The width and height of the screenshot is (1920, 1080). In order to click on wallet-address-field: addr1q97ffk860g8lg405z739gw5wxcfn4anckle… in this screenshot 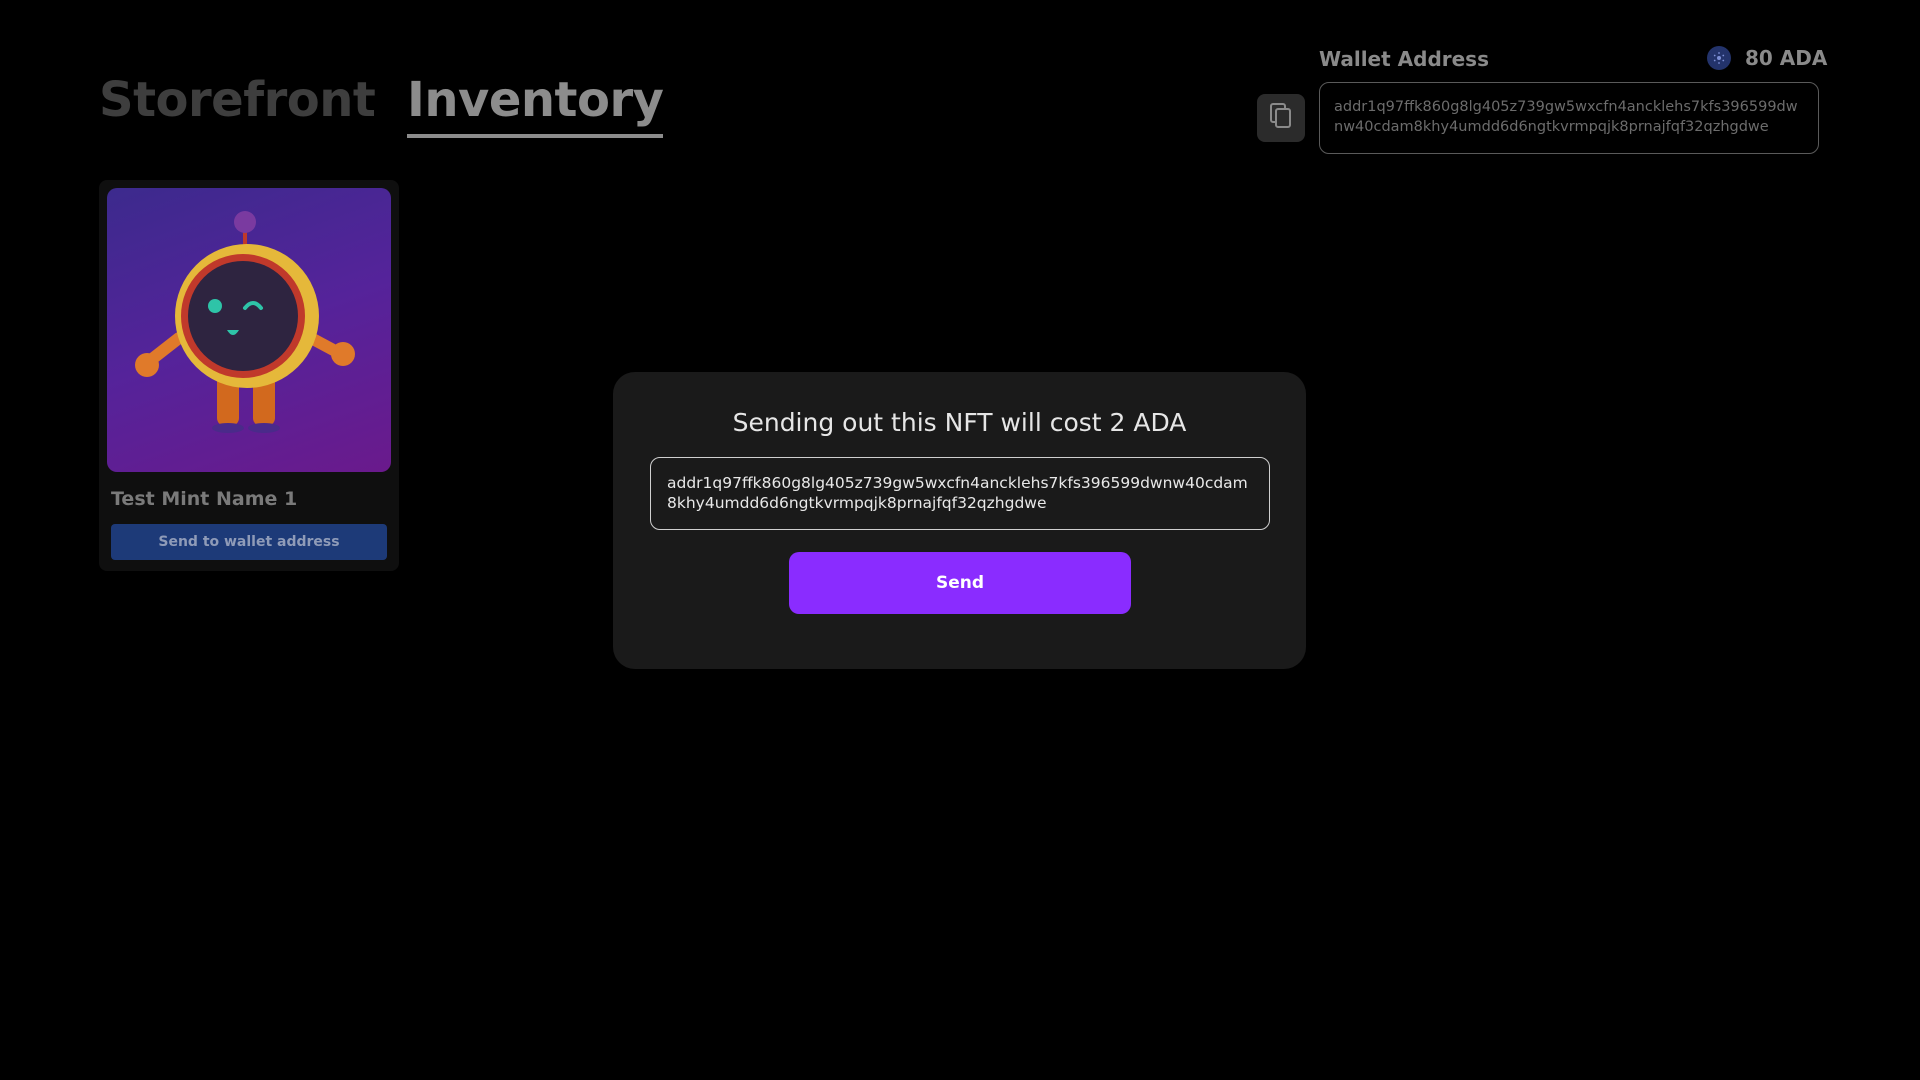, I will do `click(1569, 118)`.